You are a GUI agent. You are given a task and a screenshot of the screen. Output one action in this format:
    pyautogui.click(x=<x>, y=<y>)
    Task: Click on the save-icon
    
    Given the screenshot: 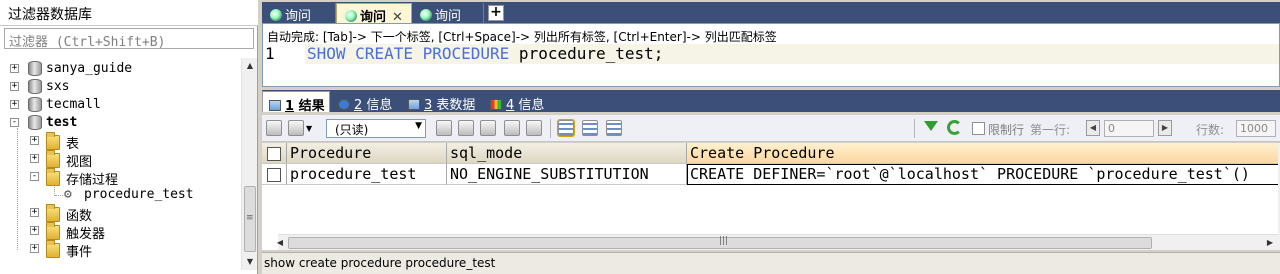 What is the action you would take?
    pyautogui.click(x=488, y=128)
    